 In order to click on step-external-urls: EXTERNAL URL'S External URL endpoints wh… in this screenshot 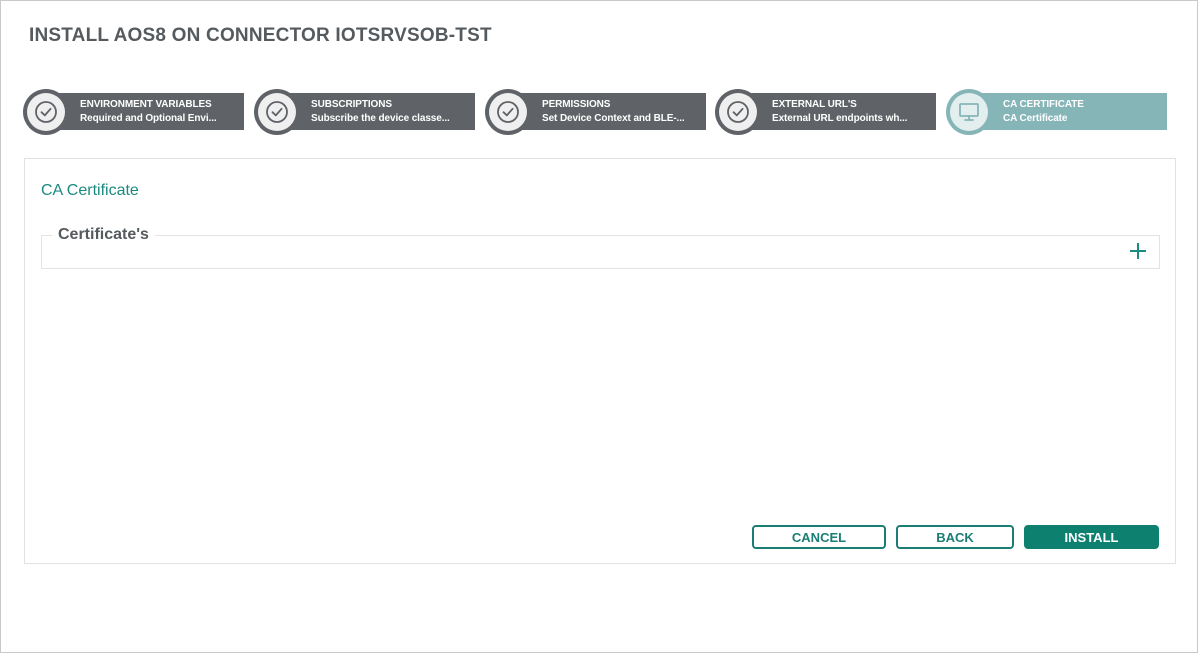, I will do `click(826, 112)`.